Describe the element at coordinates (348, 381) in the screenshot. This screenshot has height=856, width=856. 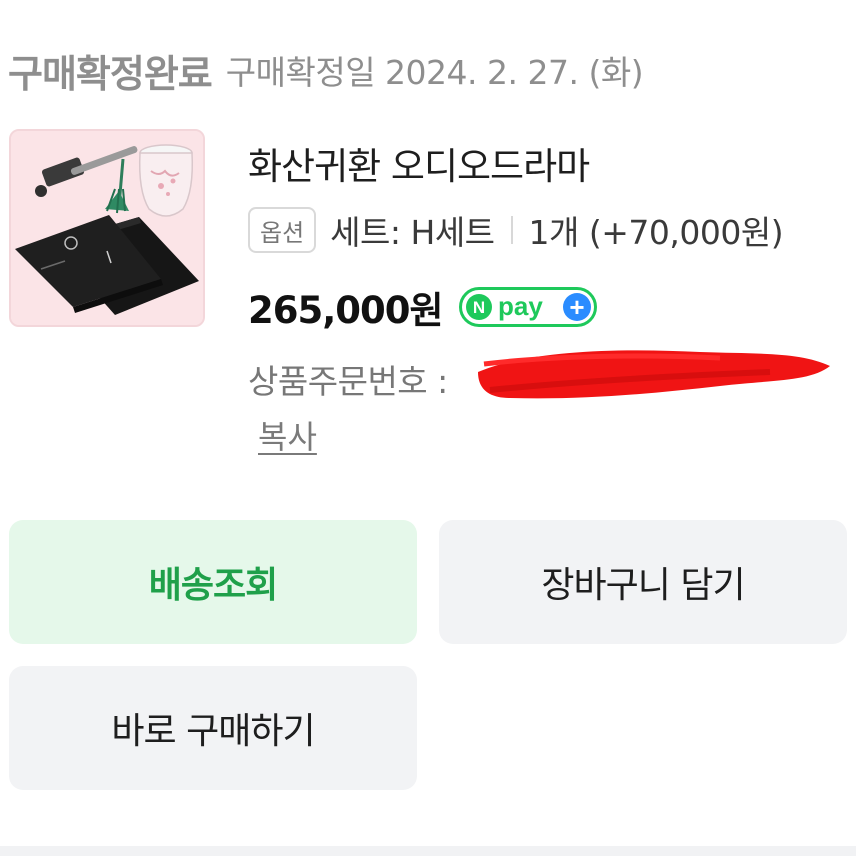
I see `order-number-label: 상품주문번호 :` at that location.